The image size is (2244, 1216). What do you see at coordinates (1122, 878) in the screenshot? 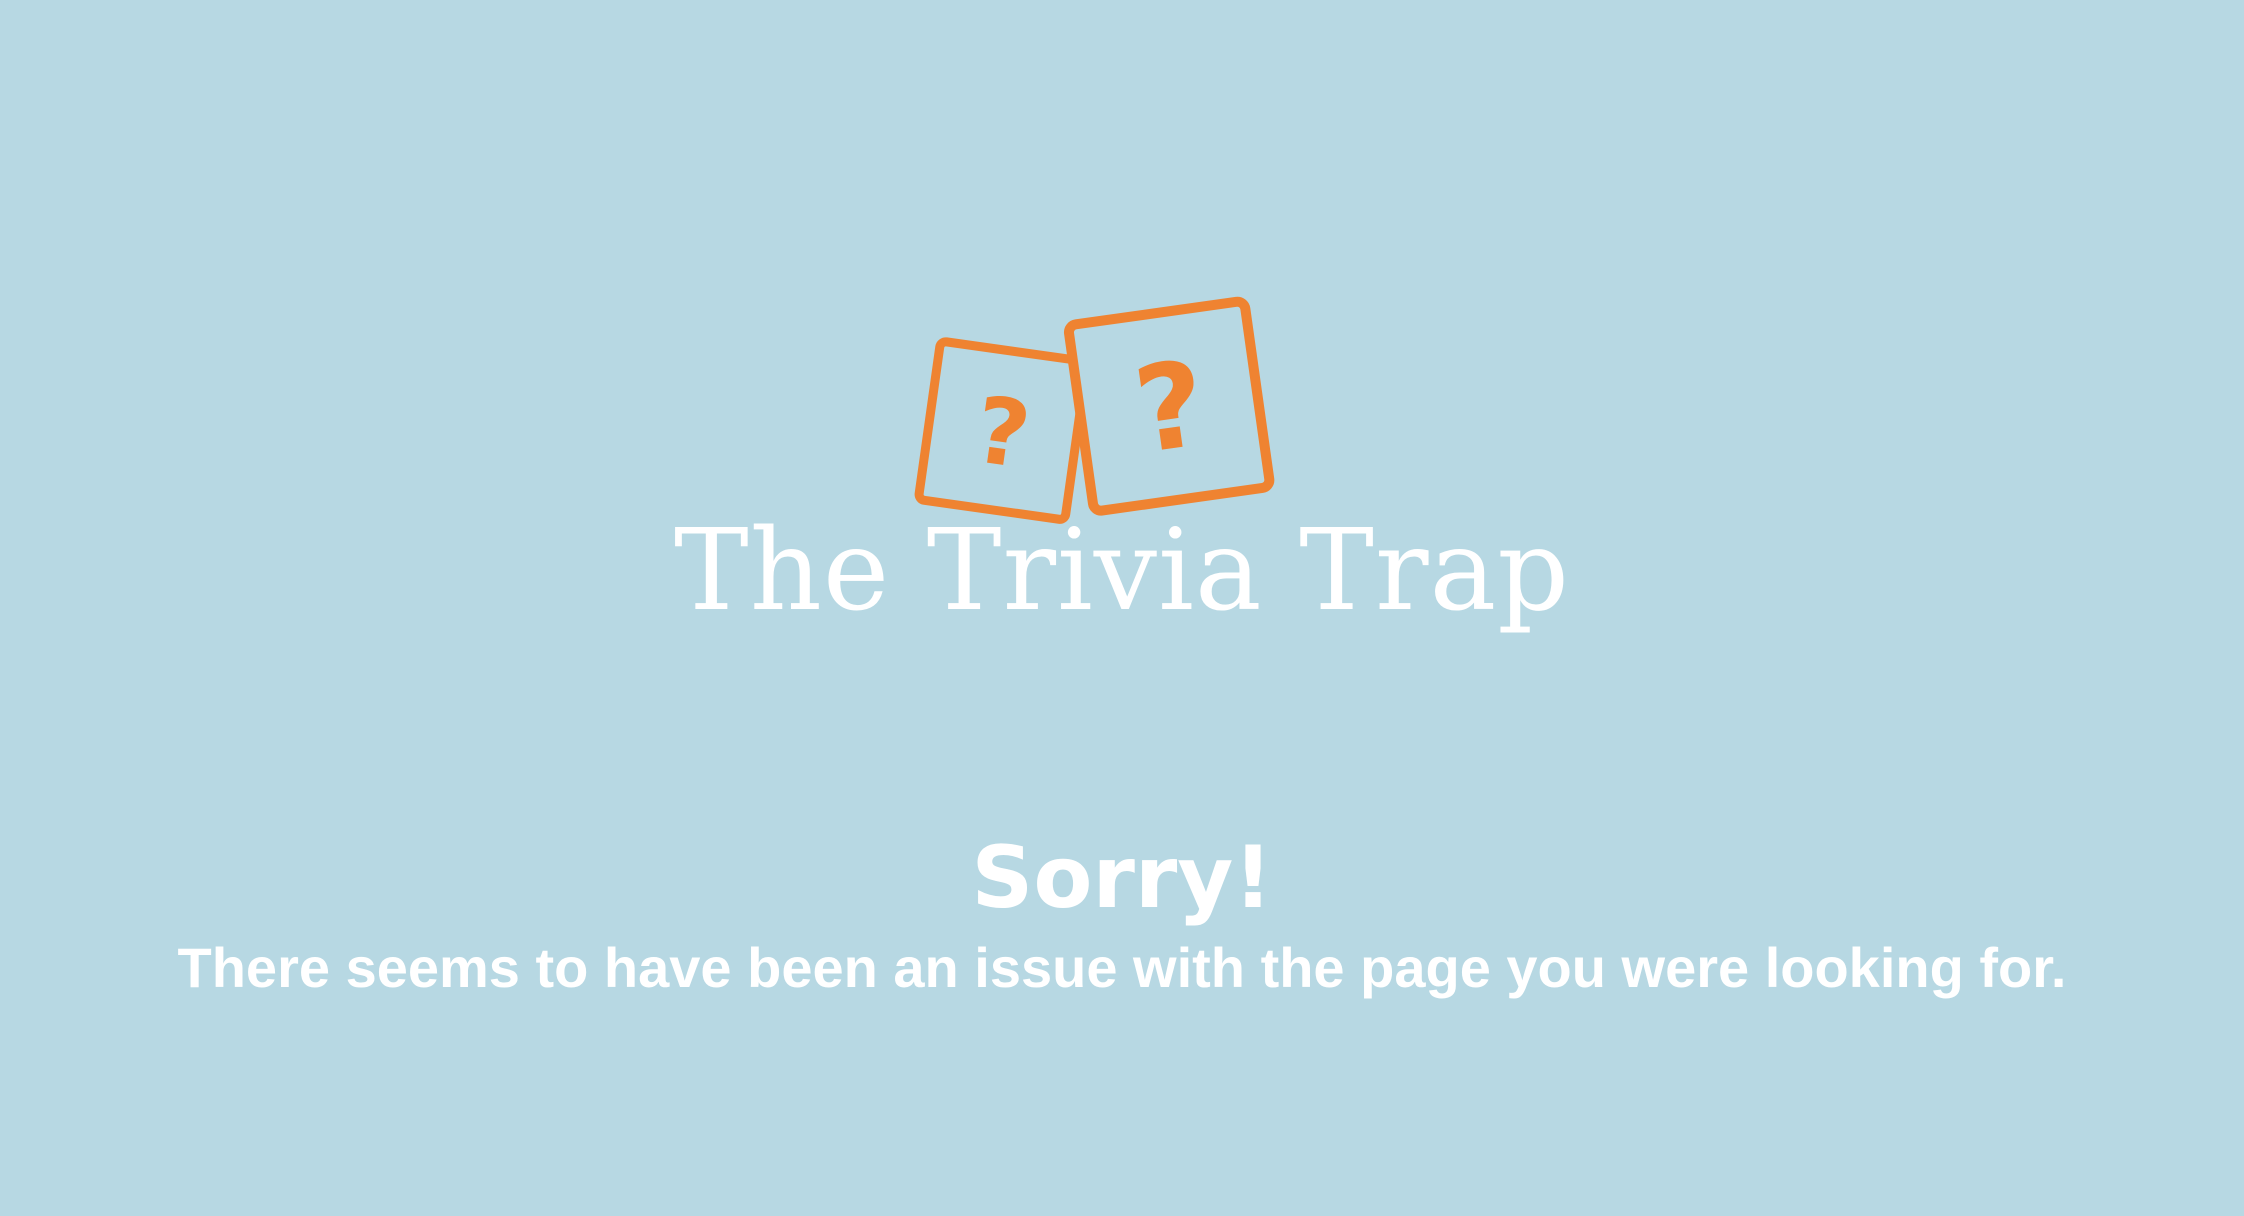
I see `error-title: Sorry!` at bounding box center [1122, 878].